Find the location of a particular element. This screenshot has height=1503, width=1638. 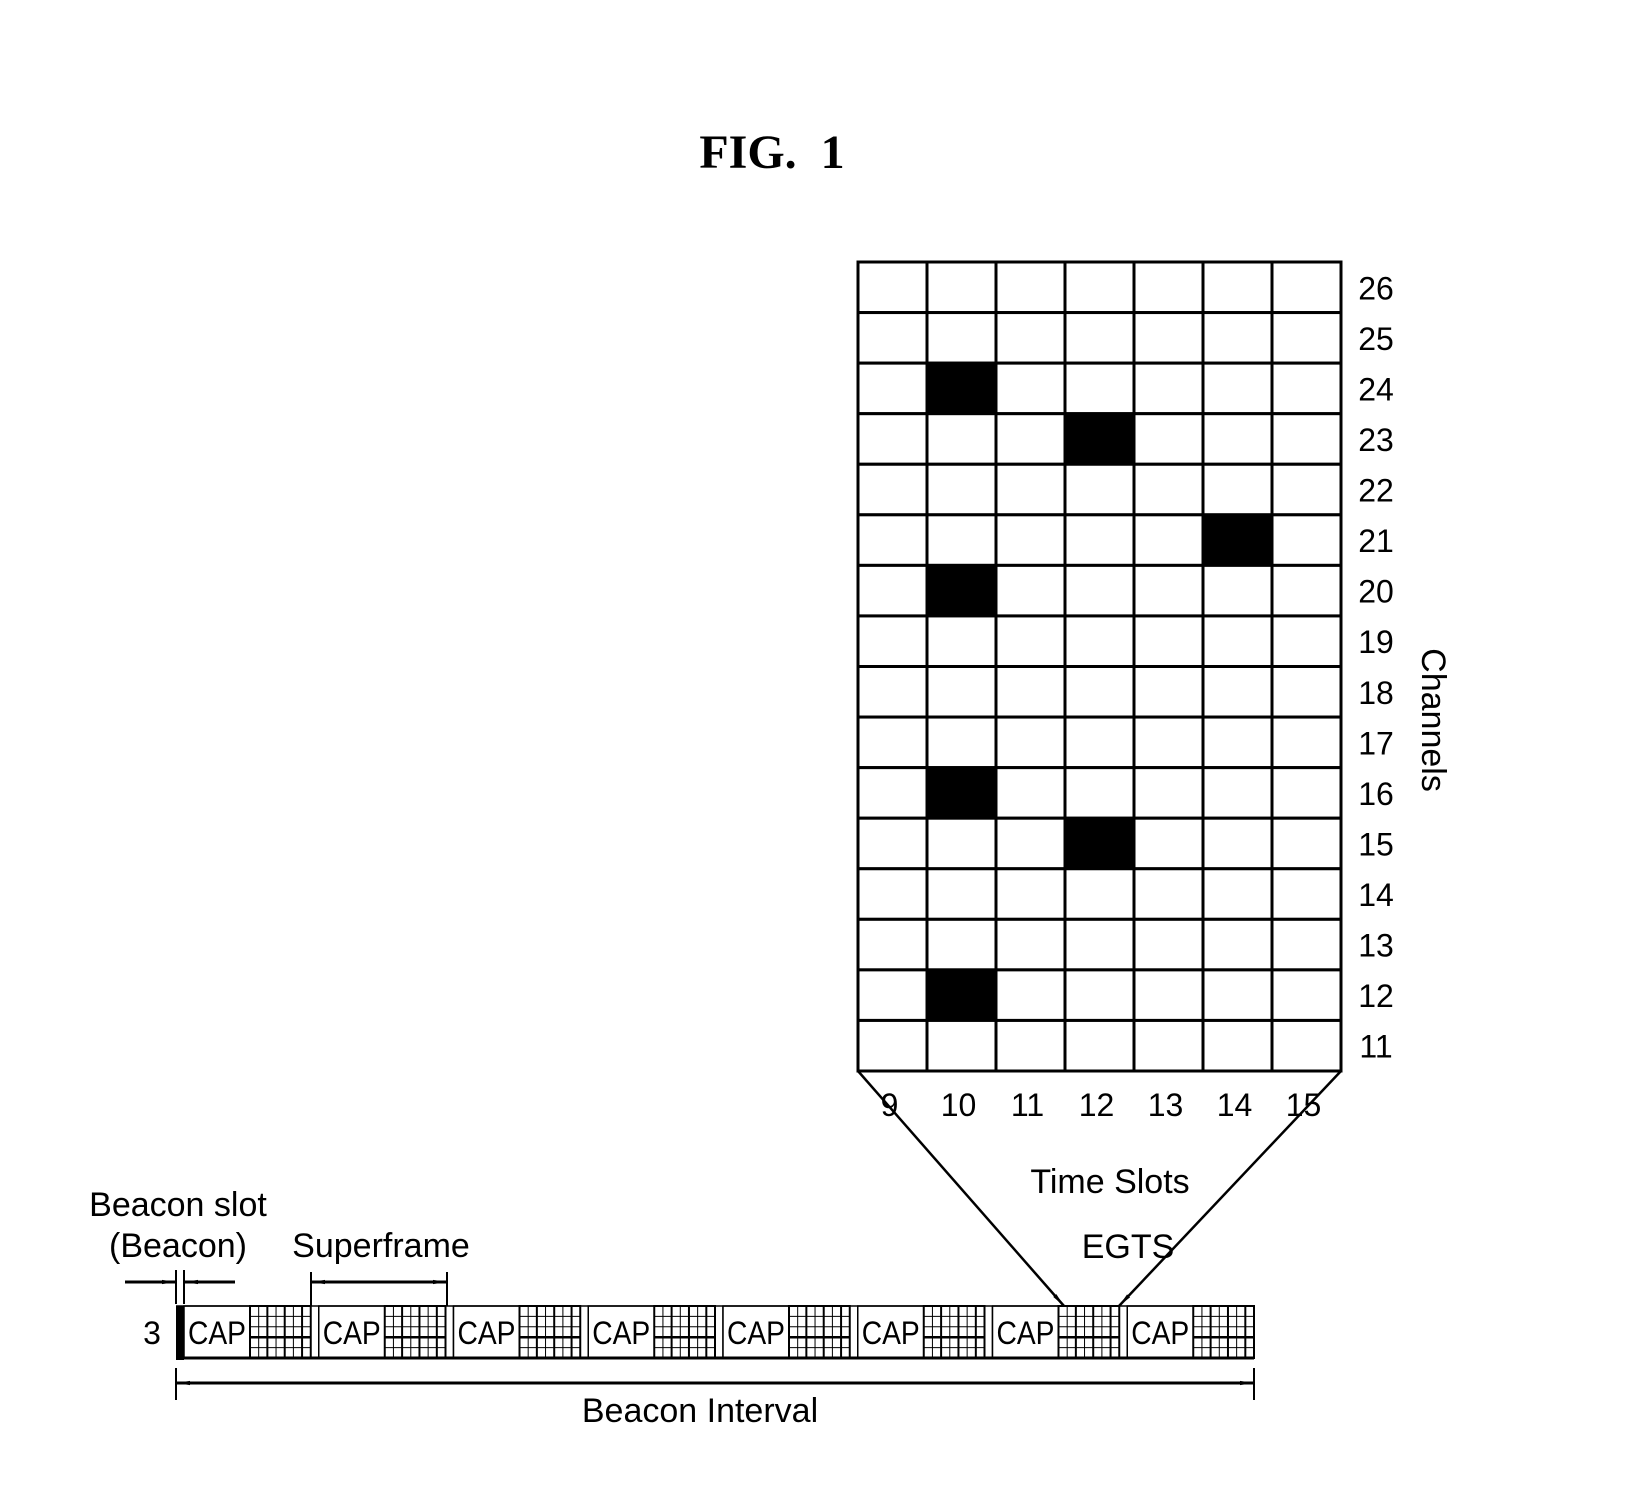

egts-label: EGTS is located at coordinates (1128, 1247).